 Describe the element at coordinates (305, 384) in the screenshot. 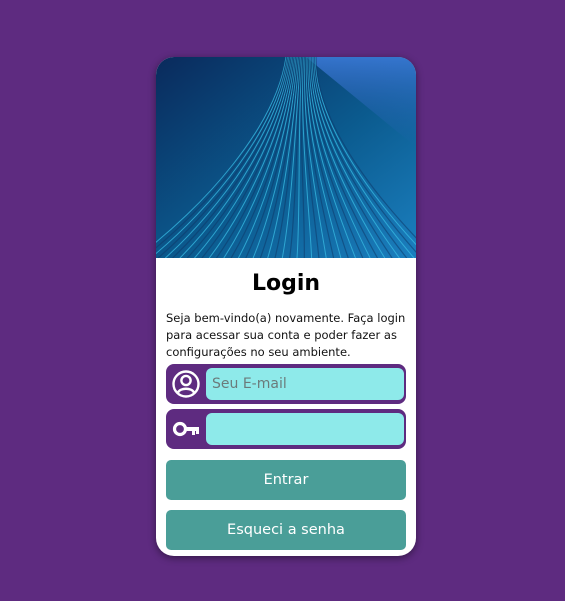

I see `email-input` at that location.